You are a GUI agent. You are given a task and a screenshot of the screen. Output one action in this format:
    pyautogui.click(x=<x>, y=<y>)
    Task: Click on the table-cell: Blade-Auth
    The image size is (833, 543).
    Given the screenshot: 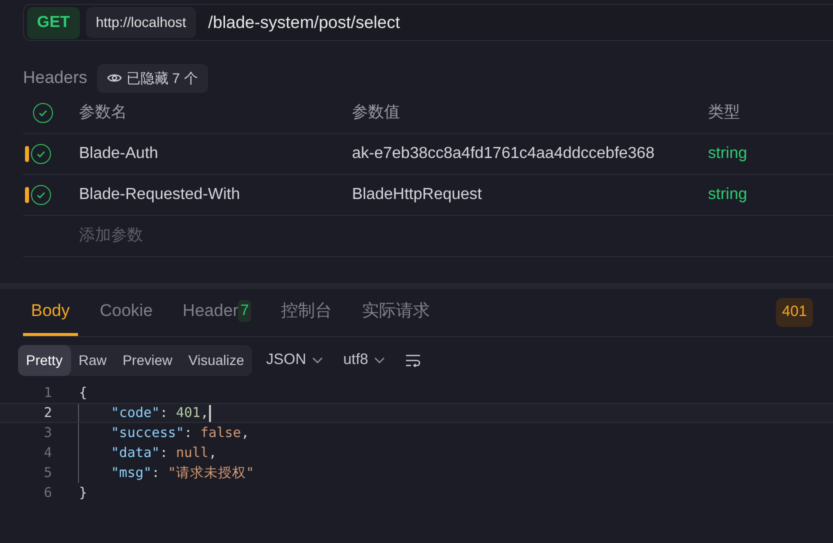 What is the action you would take?
    pyautogui.click(x=118, y=153)
    